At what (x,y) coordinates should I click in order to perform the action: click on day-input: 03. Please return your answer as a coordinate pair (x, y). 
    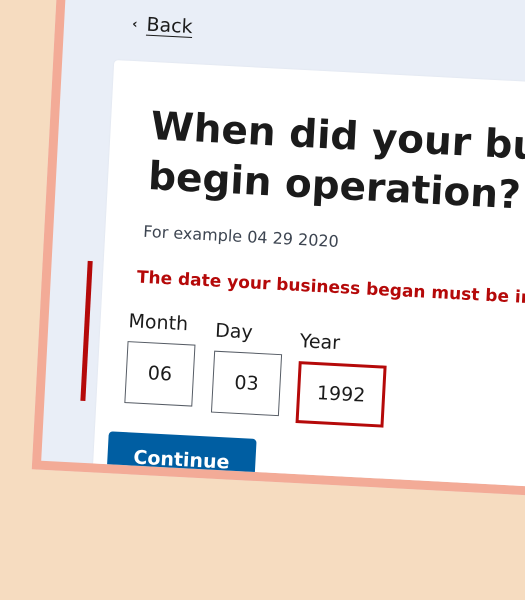
    Looking at the image, I should click on (246, 383).